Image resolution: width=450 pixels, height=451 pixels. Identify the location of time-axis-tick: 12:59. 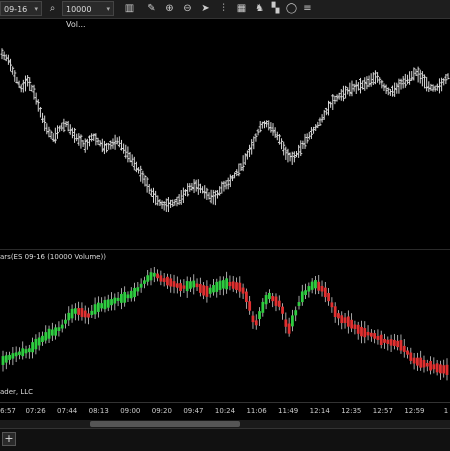
(414, 411).